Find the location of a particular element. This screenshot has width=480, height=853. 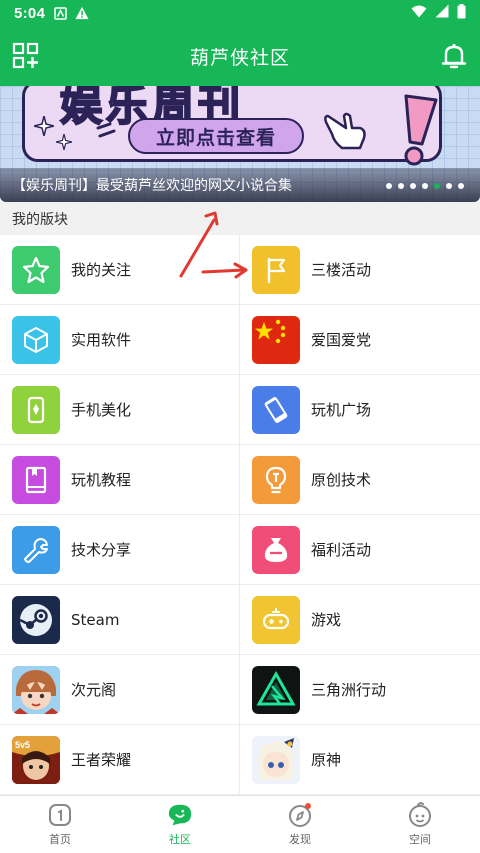

board-label: 原神 is located at coordinates (326, 760).